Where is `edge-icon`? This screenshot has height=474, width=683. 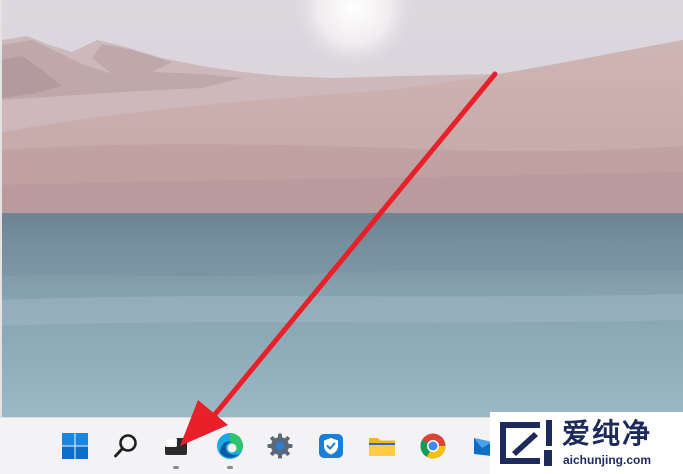 edge-icon is located at coordinates (230, 446).